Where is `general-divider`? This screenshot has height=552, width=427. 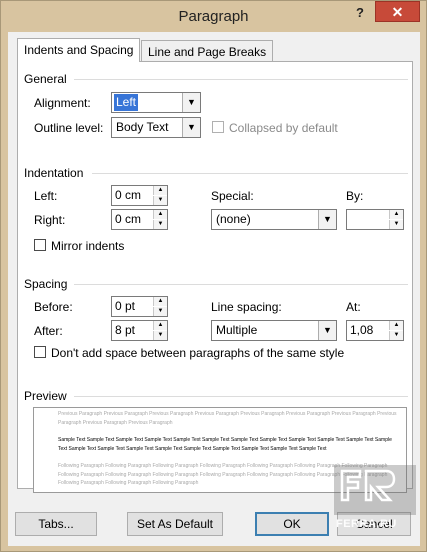
general-divider is located at coordinates (241, 79).